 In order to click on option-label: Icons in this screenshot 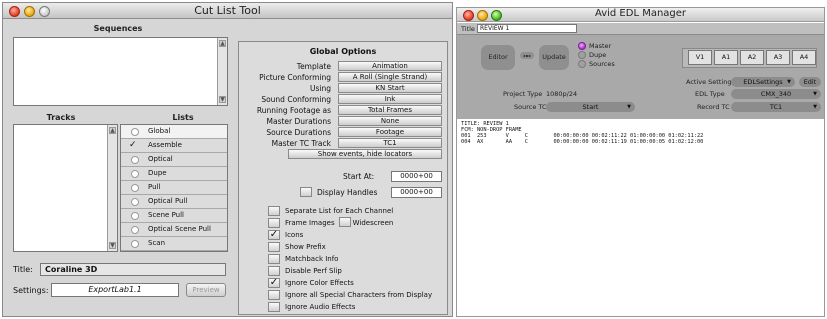, I will do `click(294, 235)`.